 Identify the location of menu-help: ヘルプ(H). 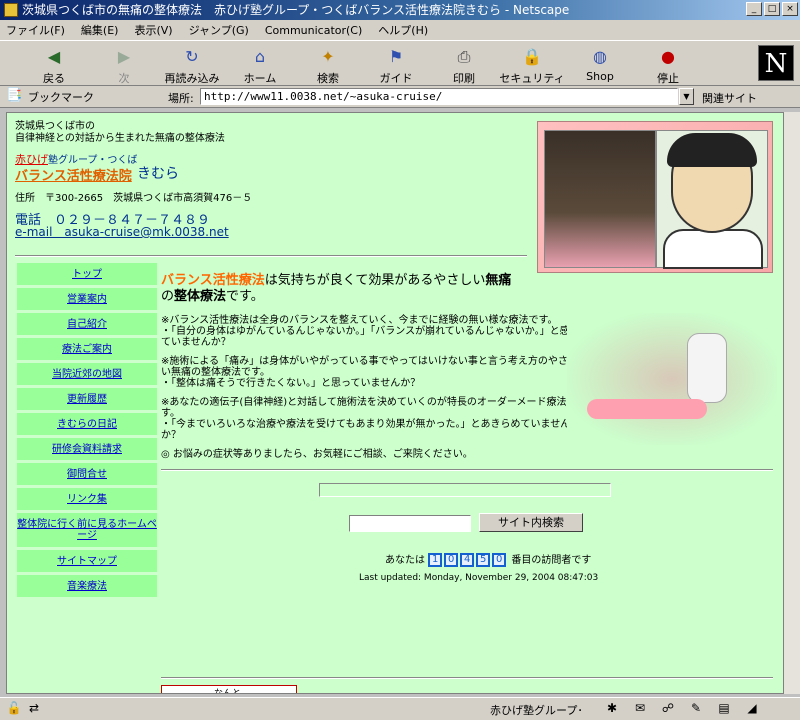
(403, 30).